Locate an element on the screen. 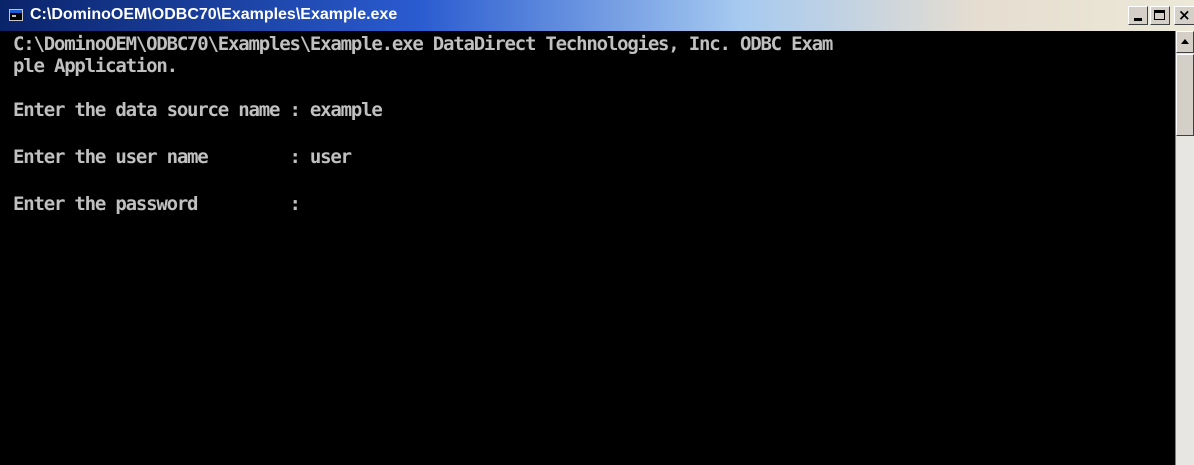  console-line: Enter the user name : user is located at coordinates (182, 157).